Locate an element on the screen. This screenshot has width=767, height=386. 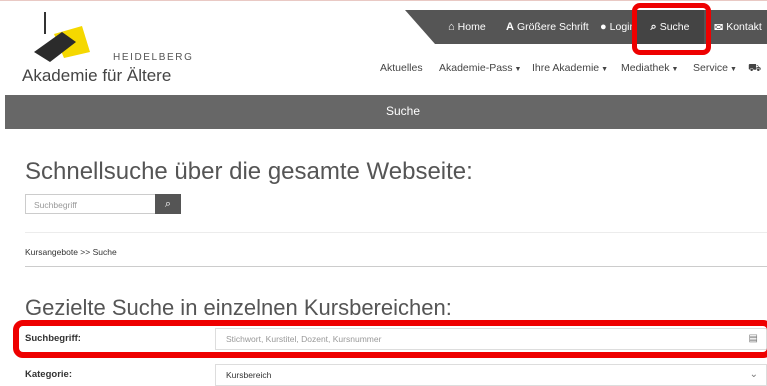
font-size-icon: A is located at coordinates (510, 27).